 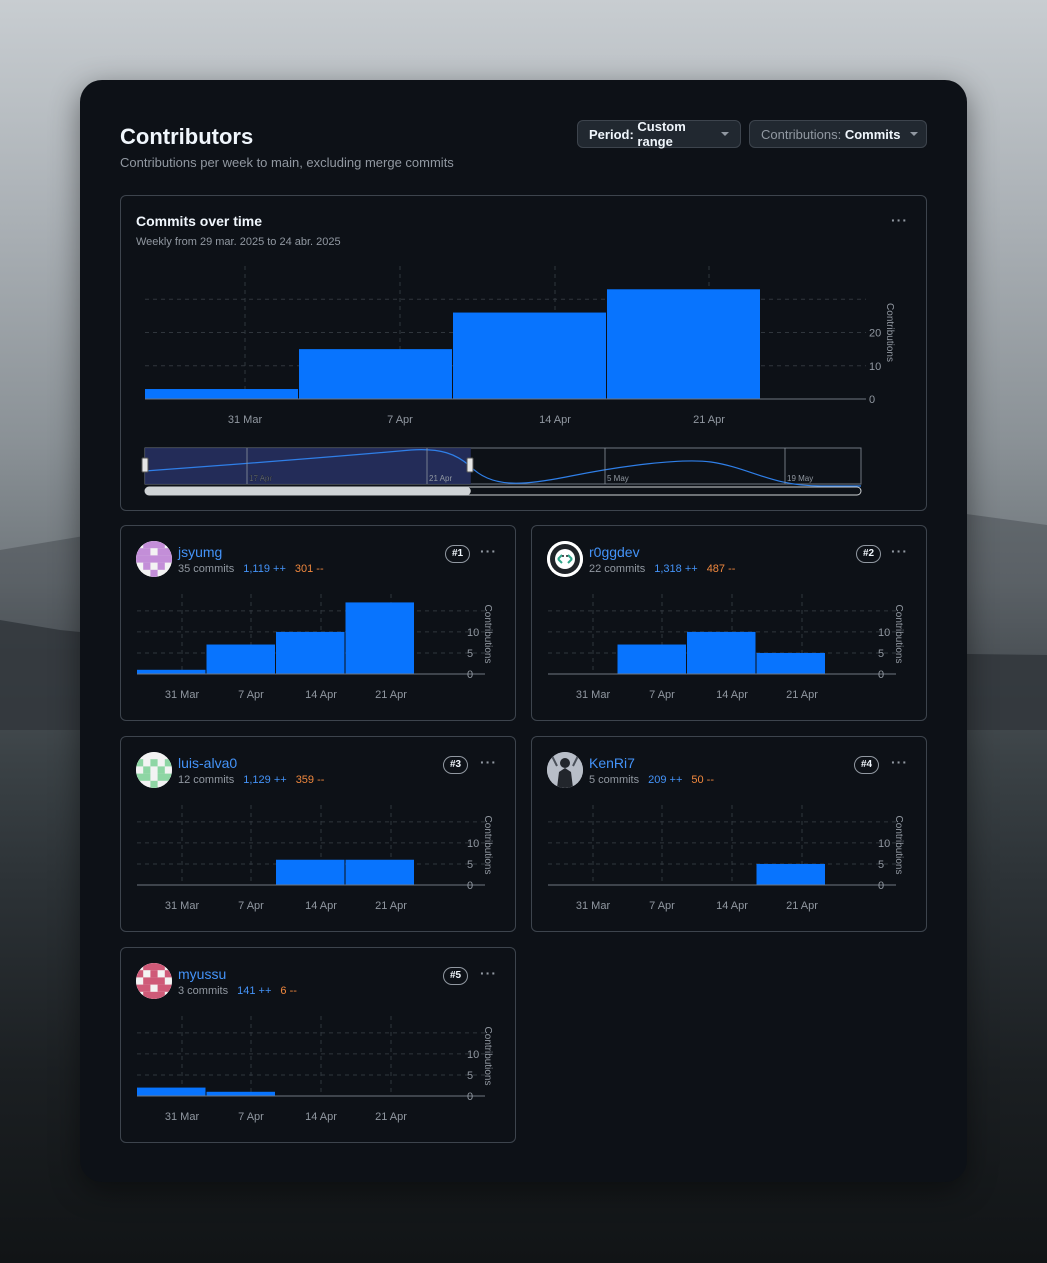 I want to click on period-value: Custom range, so click(x=661, y=134).